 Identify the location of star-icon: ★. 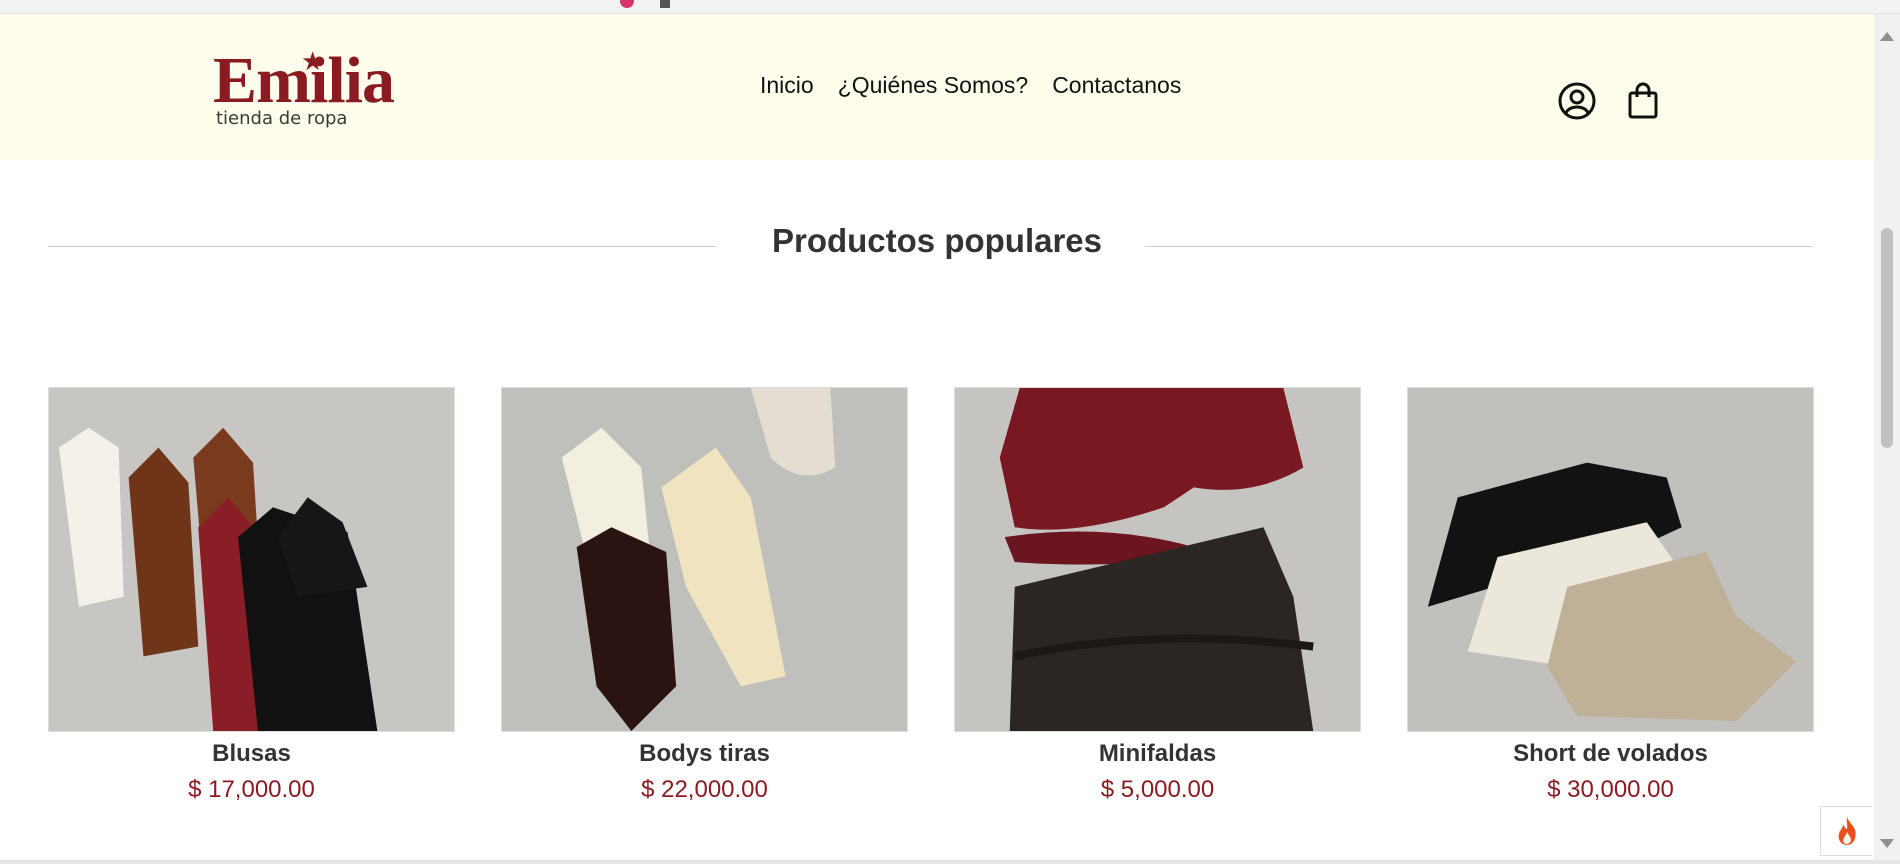
(313, 61).